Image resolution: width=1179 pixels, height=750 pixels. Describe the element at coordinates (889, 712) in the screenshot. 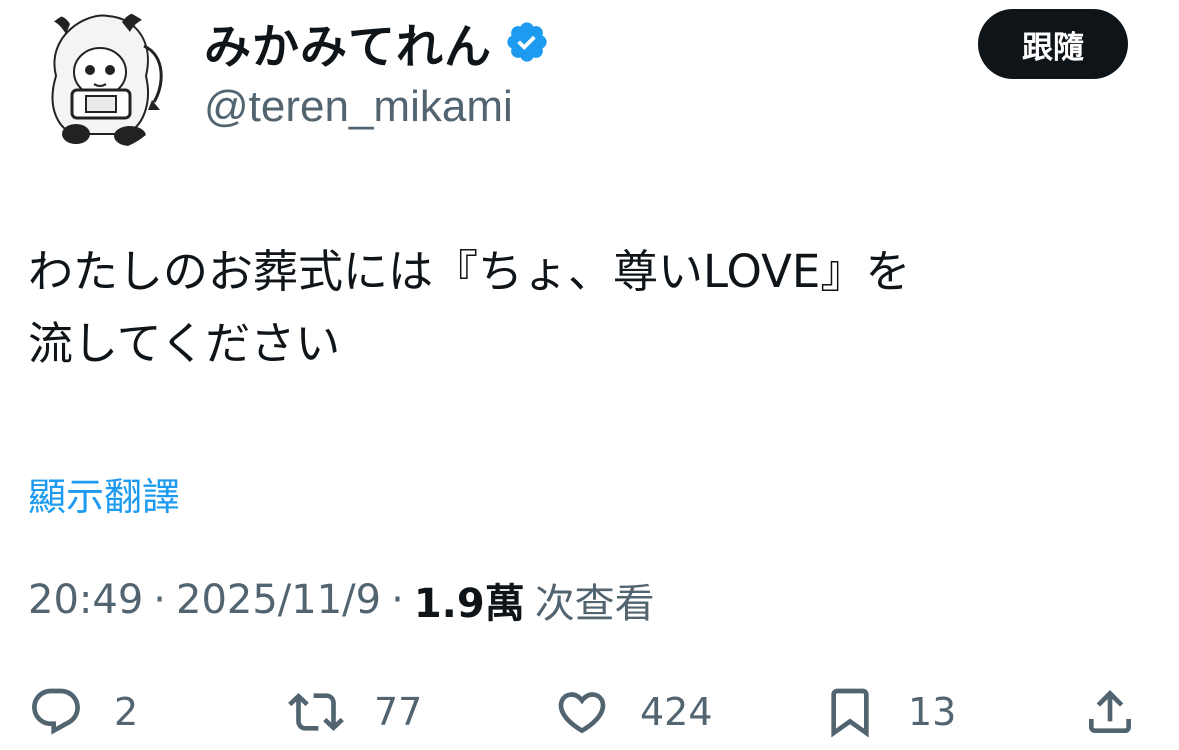

I see `bookmark-button: 13` at that location.